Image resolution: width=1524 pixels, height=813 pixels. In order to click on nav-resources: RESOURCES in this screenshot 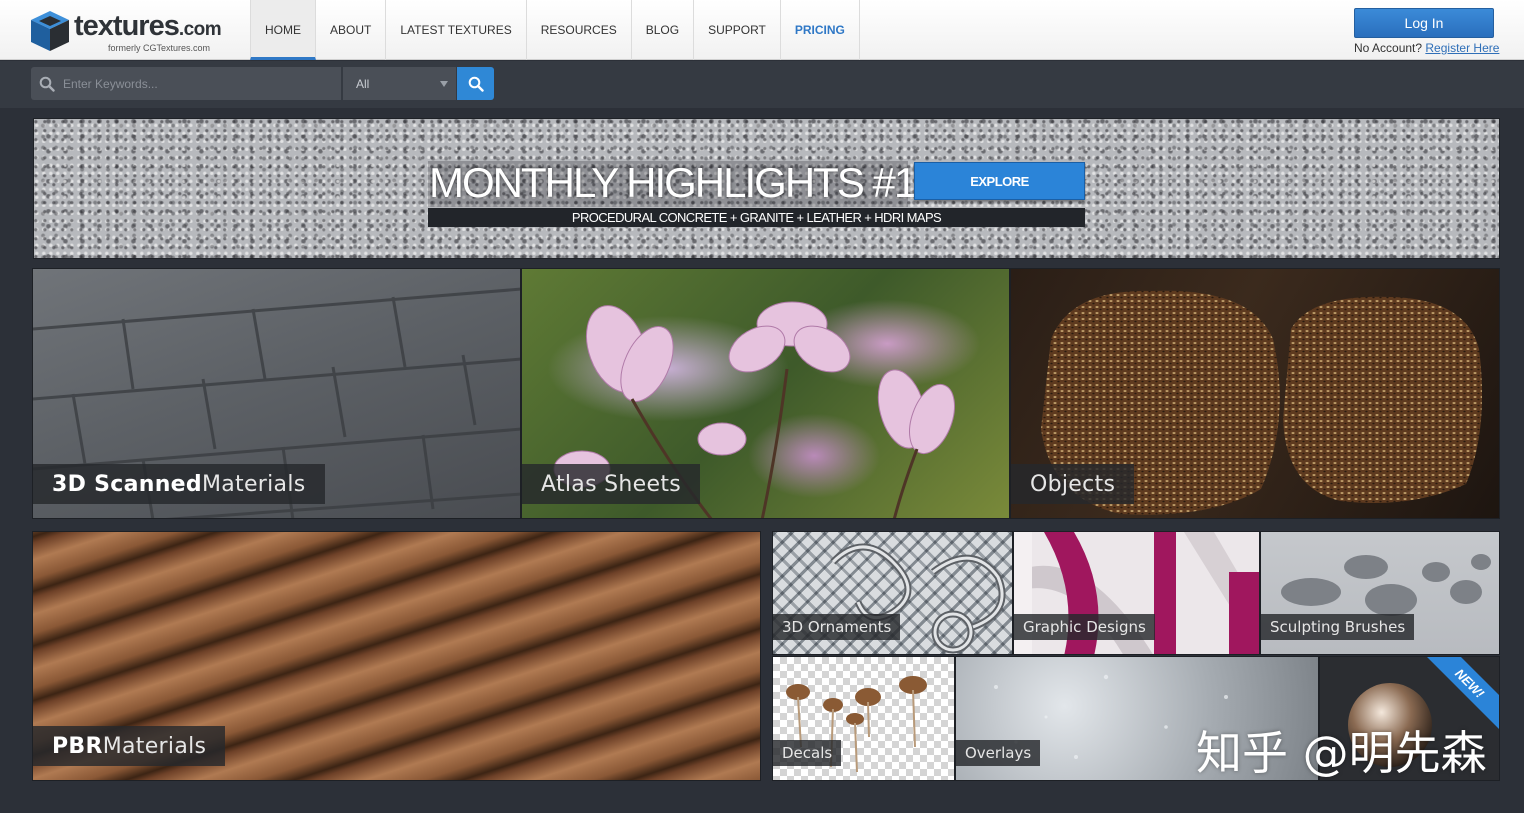, I will do `click(579, 30)`.